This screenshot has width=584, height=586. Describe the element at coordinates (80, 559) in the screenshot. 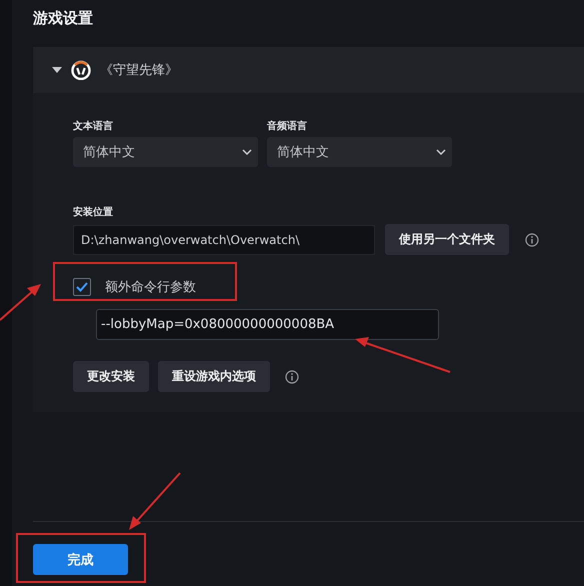

I see `done-button: 完成` at that location.